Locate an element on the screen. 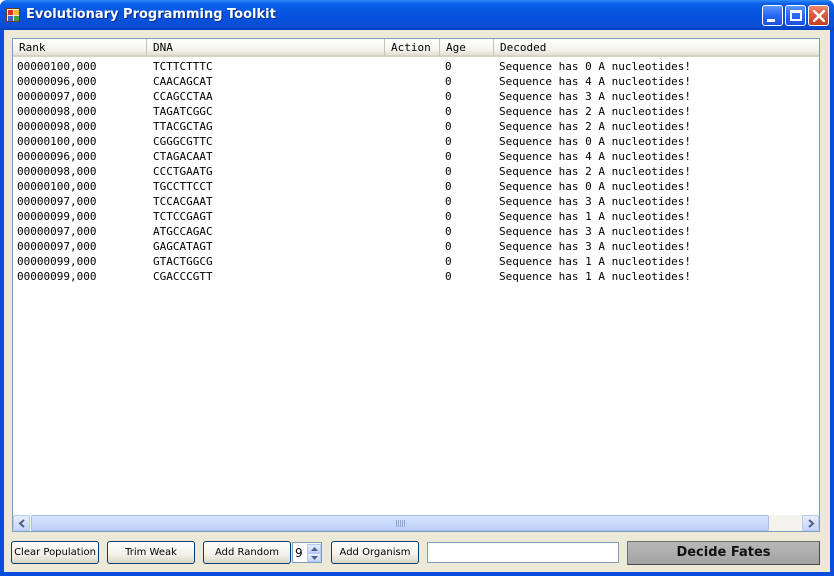 The height and width of the screenshot is (576, 834). title-bar: Evolutionary Programming Toolkit is located at coordinates (417, 15).